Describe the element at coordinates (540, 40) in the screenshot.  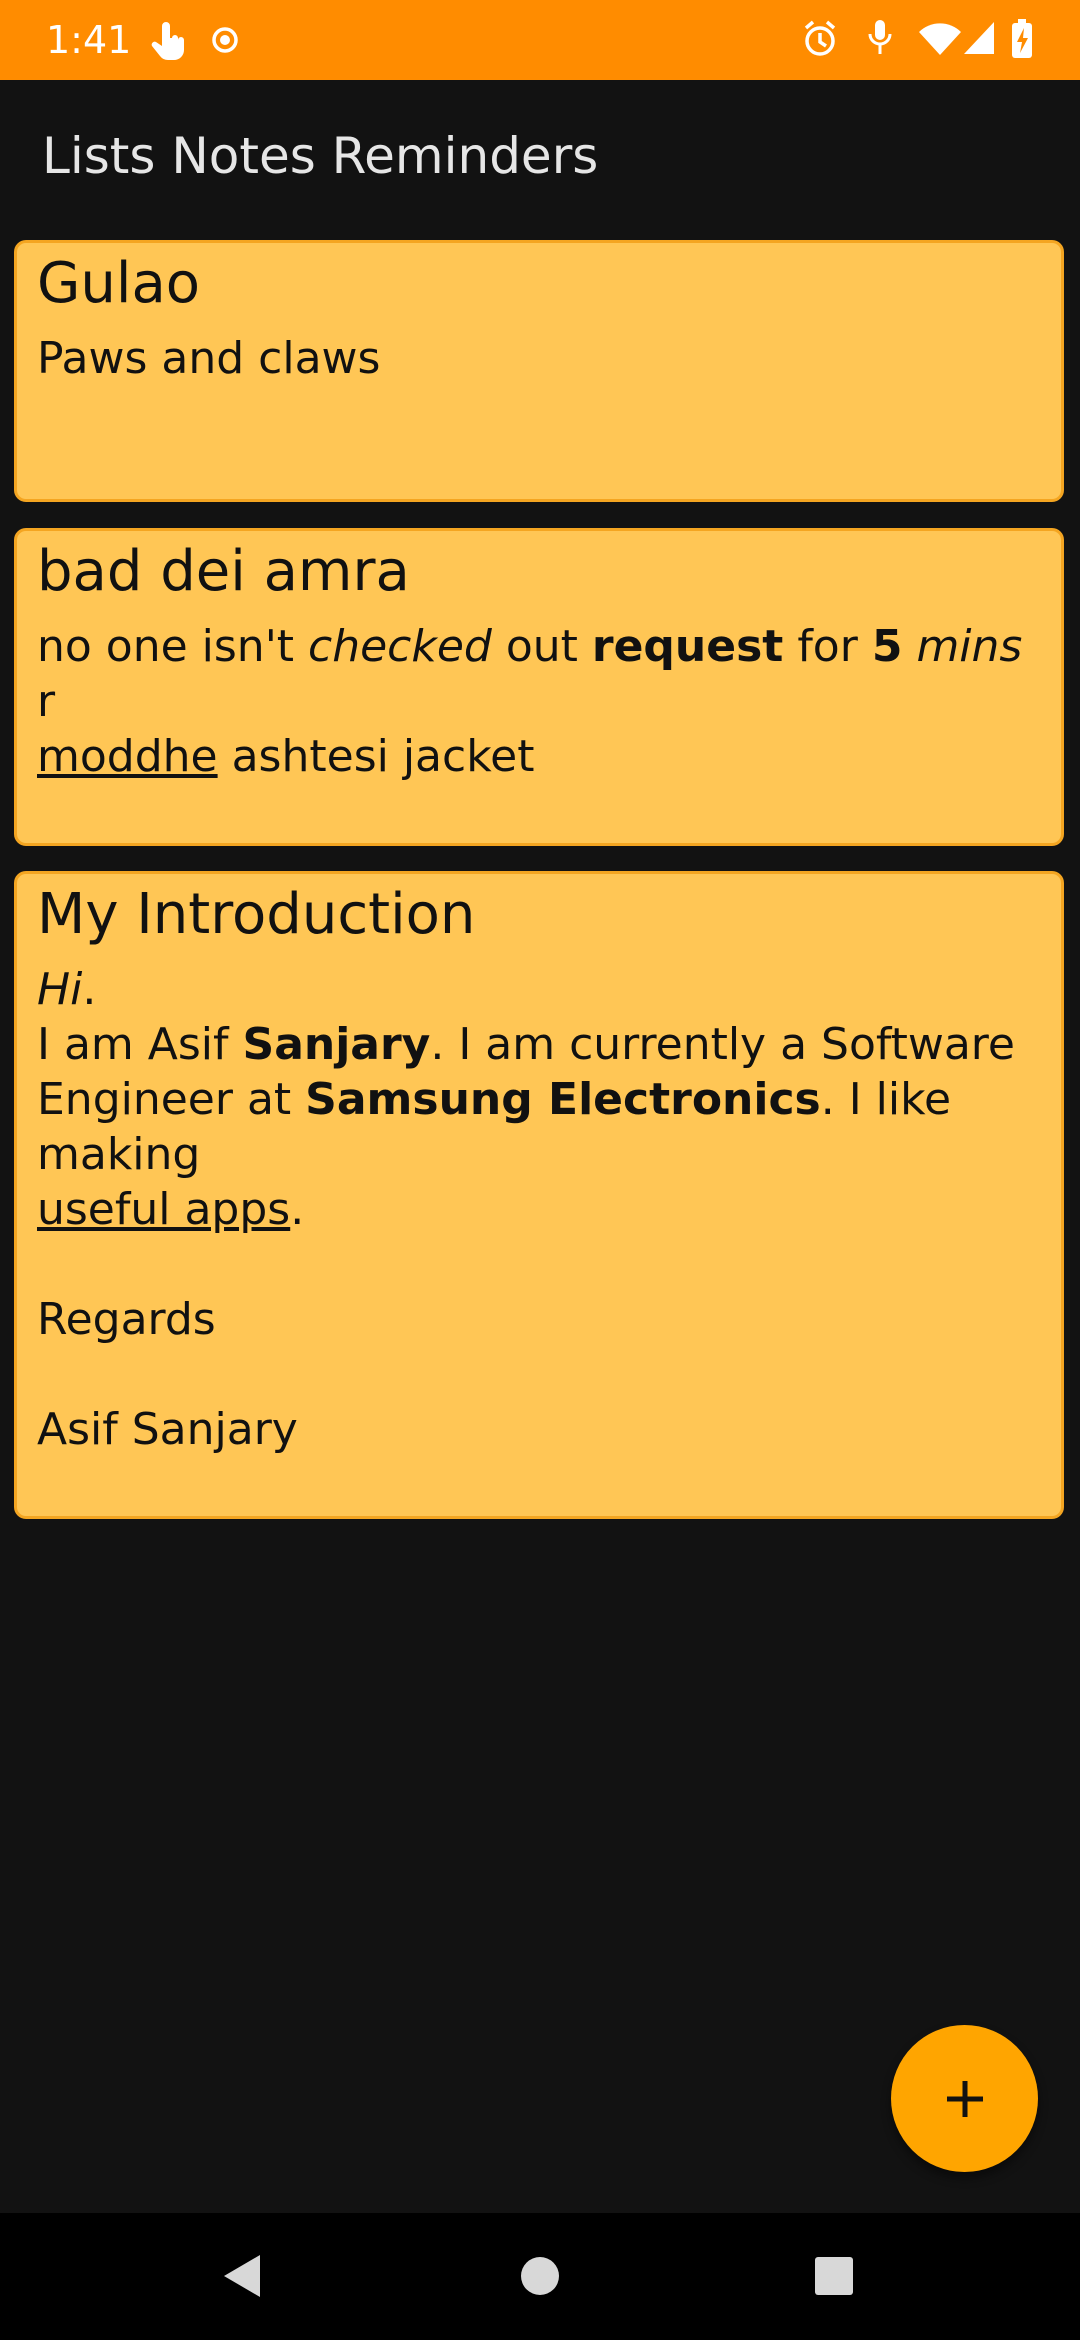
I see `status-bar: 1:41` at that location.